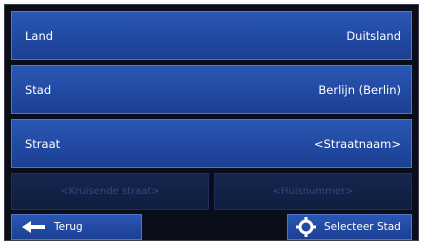 The image size is (423, 246). What do you see at coordinates (373, 35) in the screenshot?
I see `country-value: Duitsland` at bounding box center [373, 35].